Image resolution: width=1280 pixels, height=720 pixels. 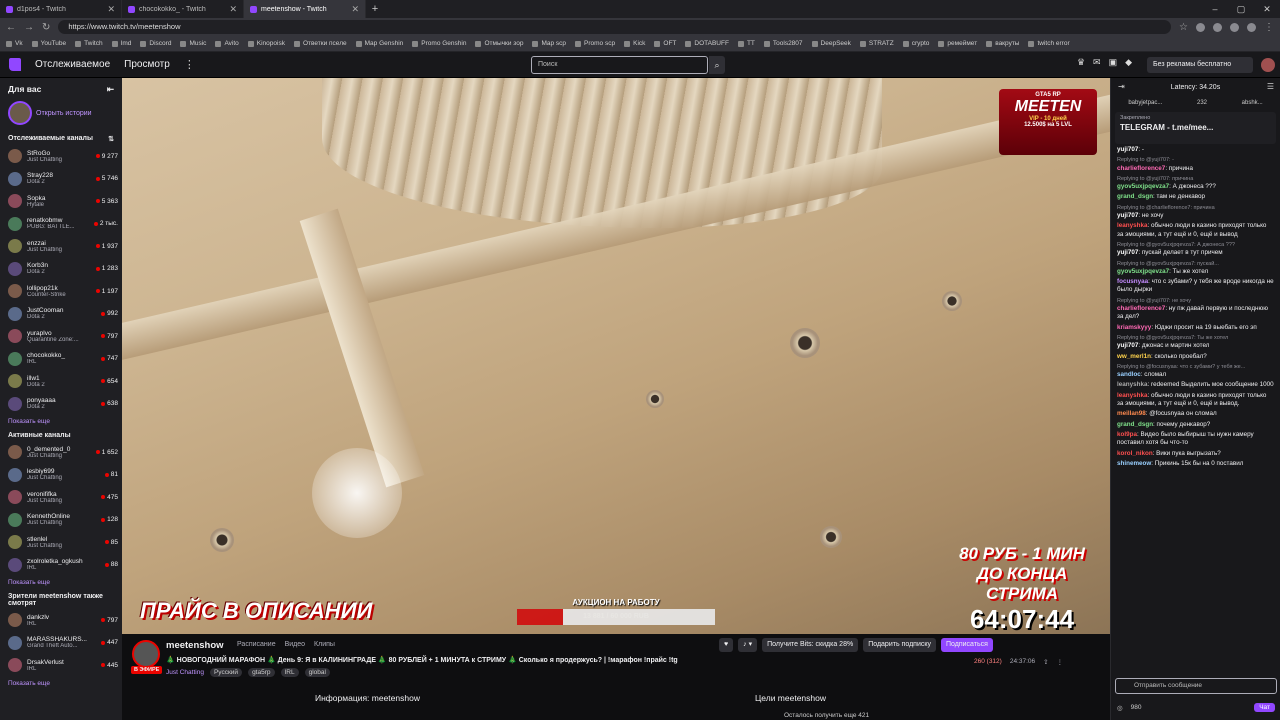 What do you see at coordinates (439, 43) in the screenshot?
I see `bookmark-item: Promo Genshin` at bounding box center [439, 43].